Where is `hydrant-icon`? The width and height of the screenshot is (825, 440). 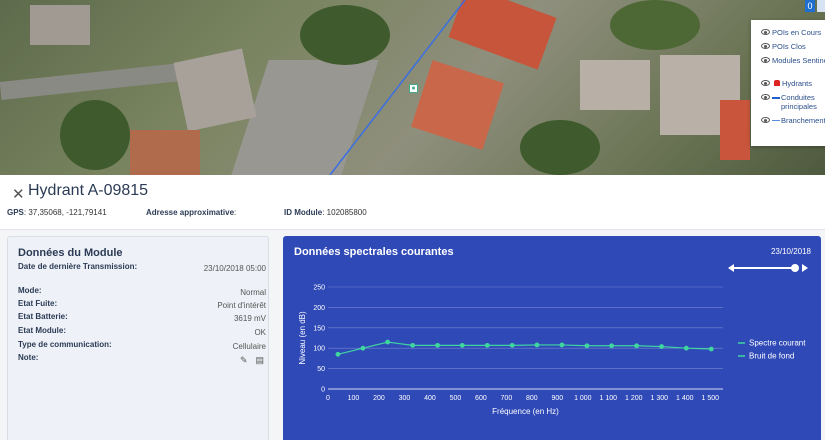
hydrant-icon is located at coordinates (777, 83).